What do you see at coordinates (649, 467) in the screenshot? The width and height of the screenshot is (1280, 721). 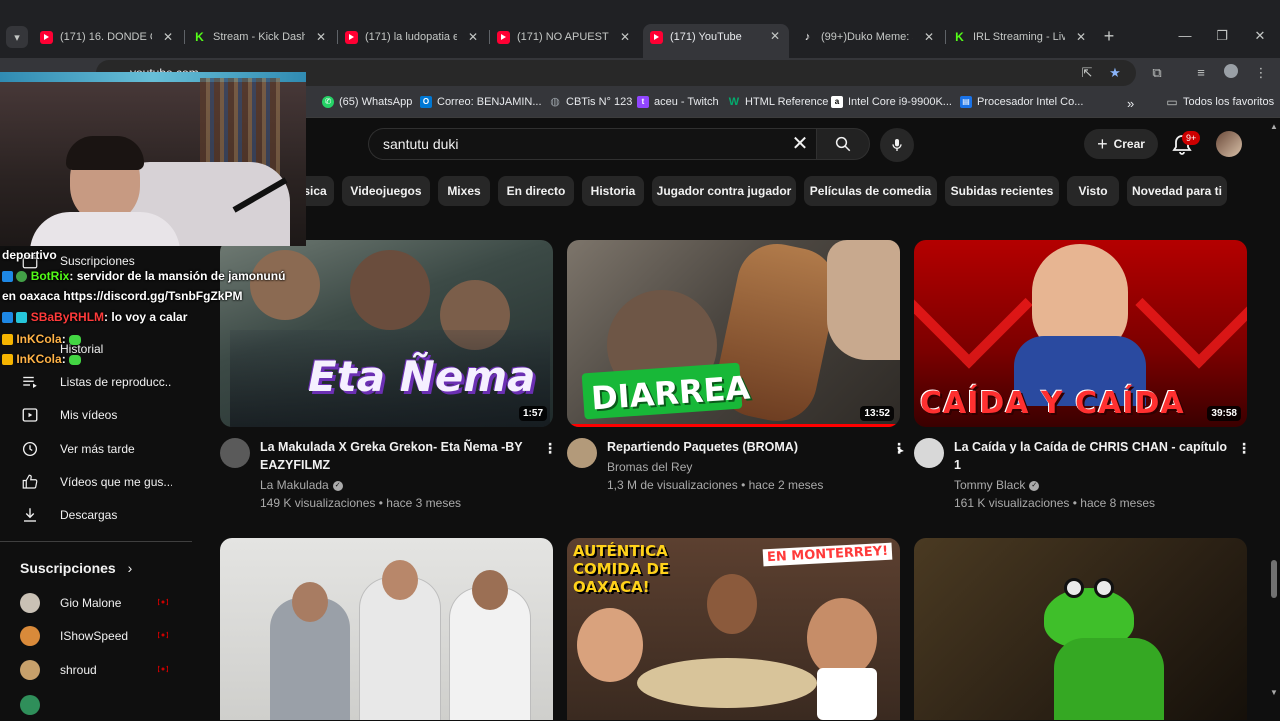 I see `video-channel: Bromas del Rey` at bounding box center [649, 467].